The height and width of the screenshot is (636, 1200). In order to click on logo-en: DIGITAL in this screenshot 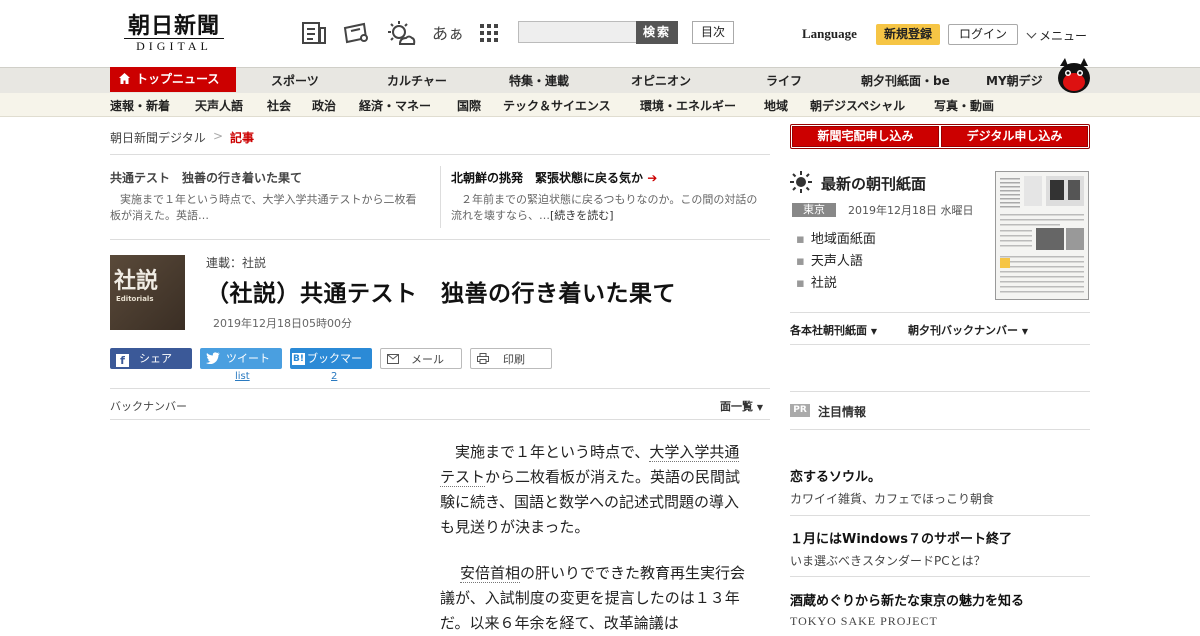, I will do `click(174, 45)`.